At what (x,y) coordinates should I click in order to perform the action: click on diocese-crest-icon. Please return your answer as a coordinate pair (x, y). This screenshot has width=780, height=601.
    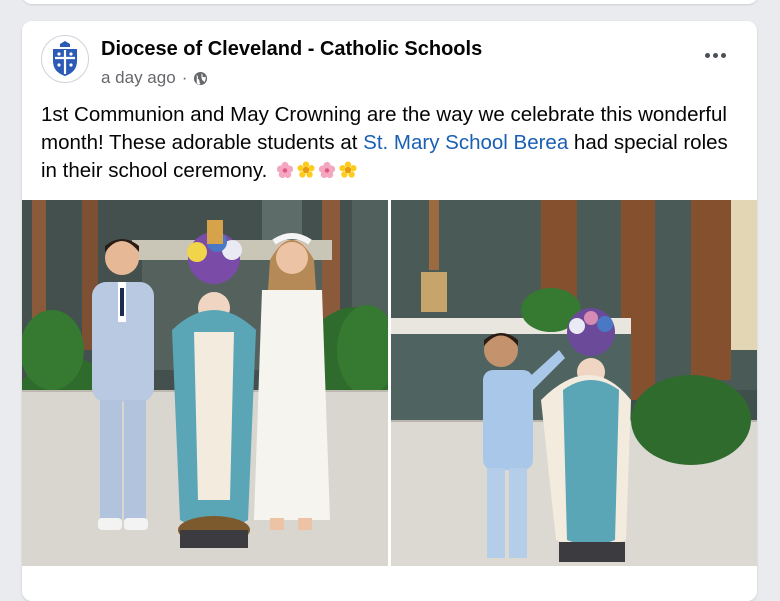
    Looking at the image, I should click on (65, 58).